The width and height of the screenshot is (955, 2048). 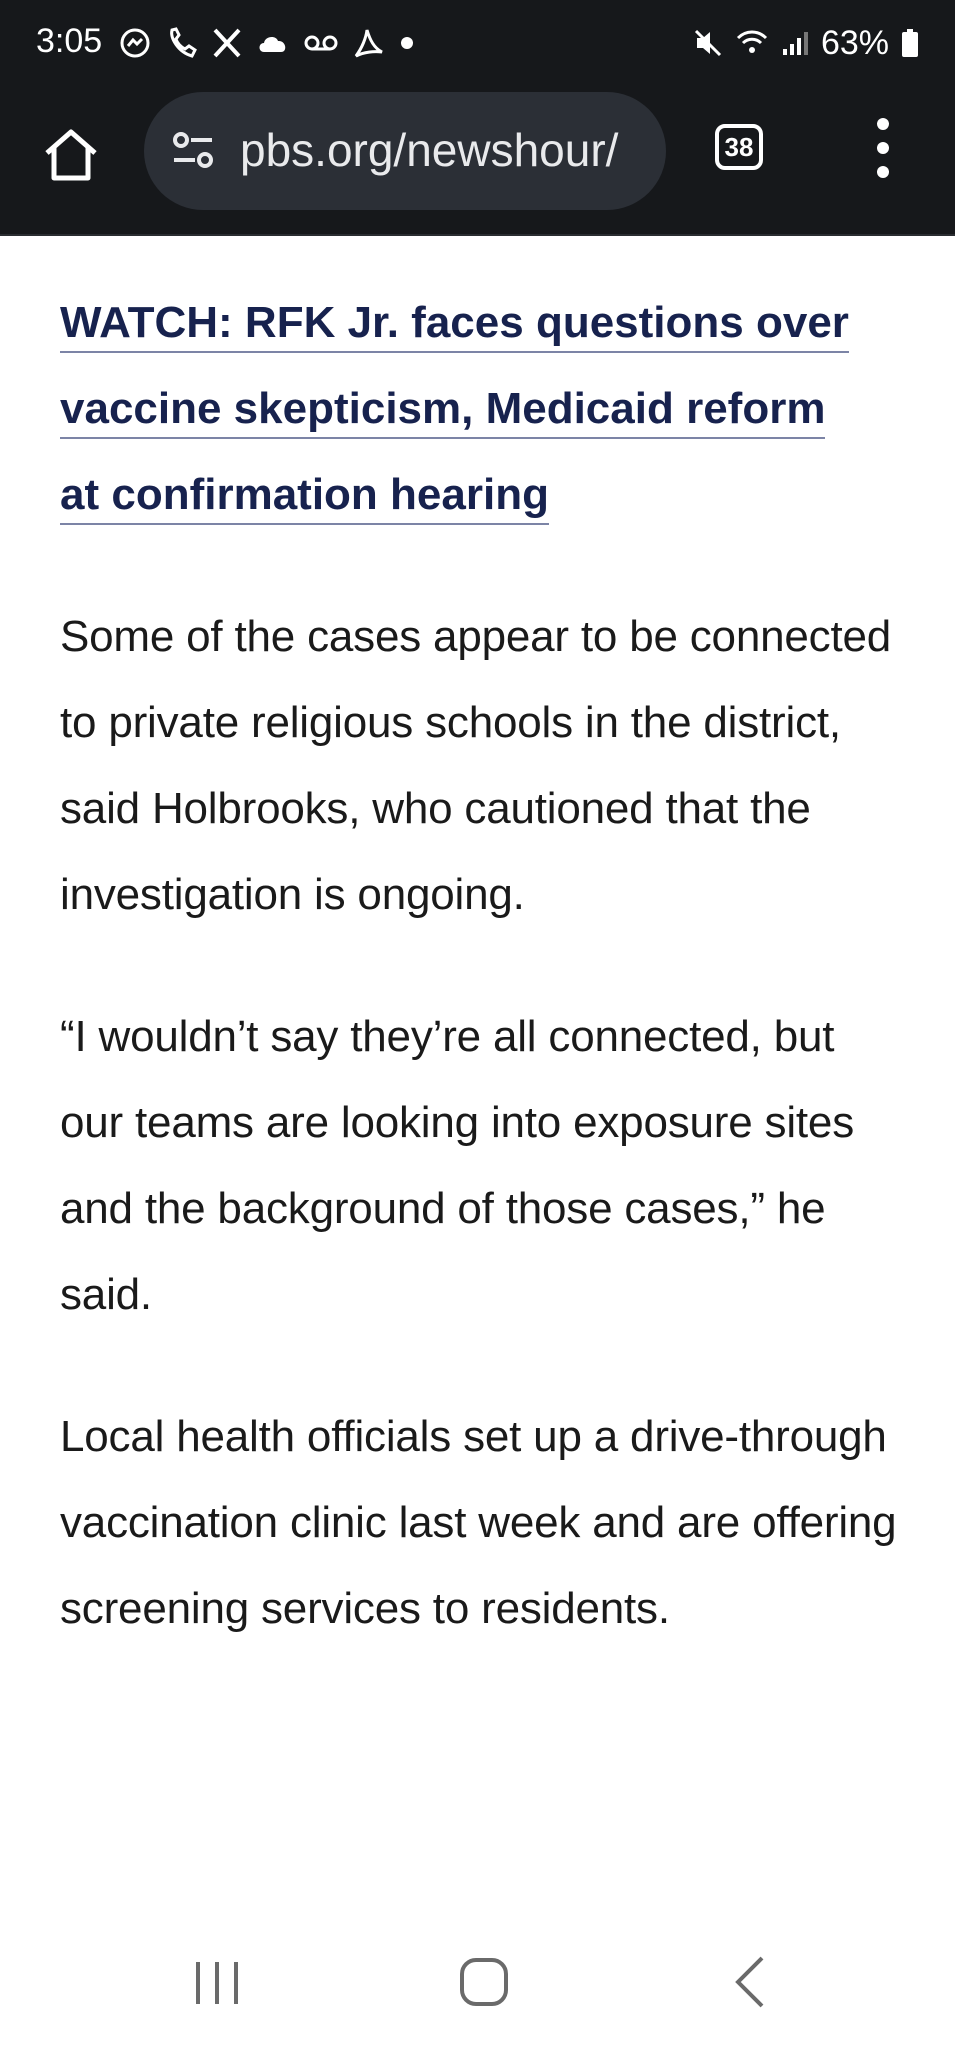 What do you see at coordinates (454, 325) in the screenshot?
I see `link-line: WATCH: RFK Jr. faces questions over` at bounding box center [454, 325].